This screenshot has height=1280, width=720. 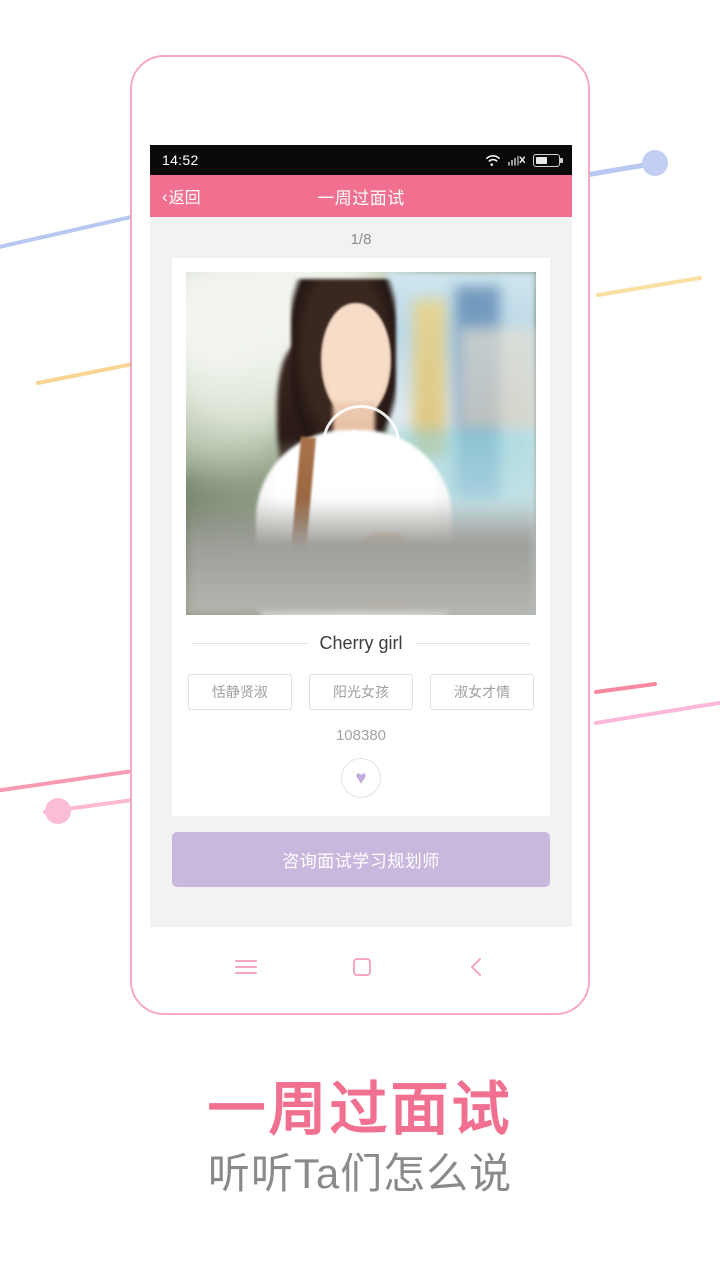 I want to click on like-button: ♥, so click(x=361, y=778).